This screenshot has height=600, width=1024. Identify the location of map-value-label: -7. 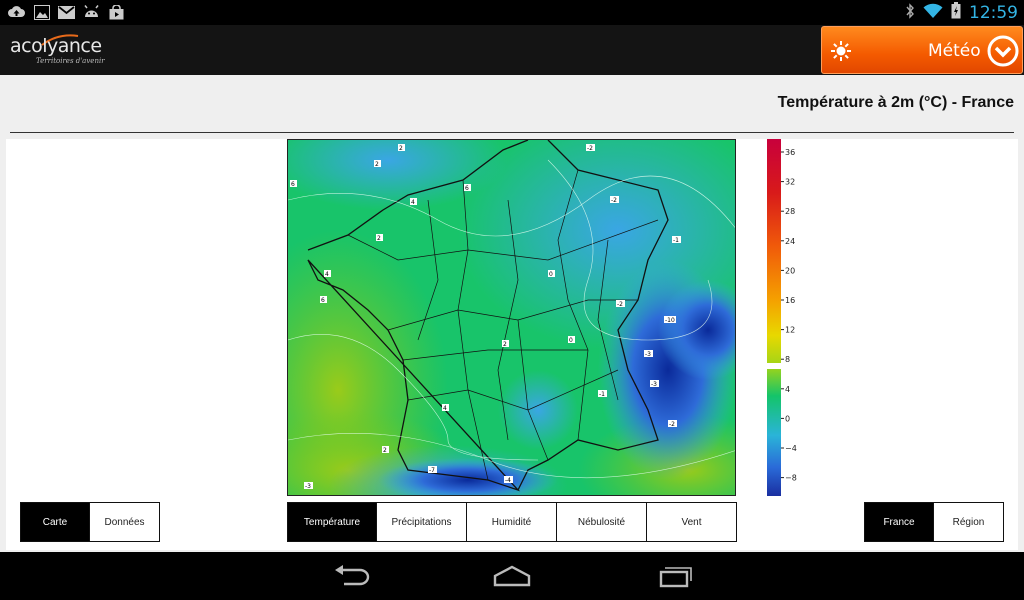
(432, 470).